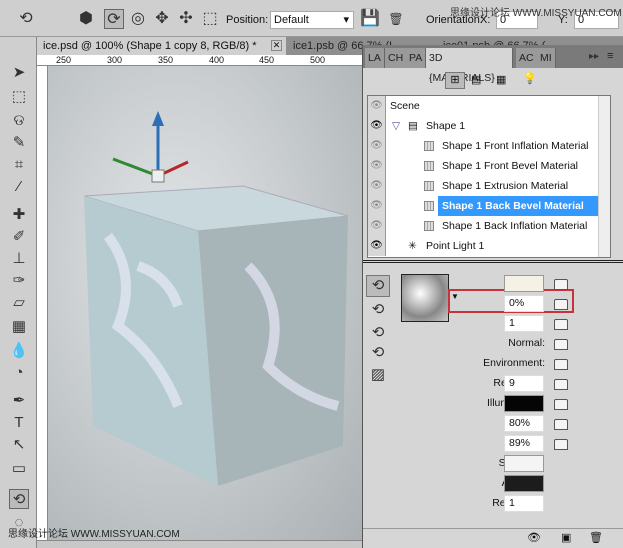 This screenshot has height=548, width=623. Describe the element at coordinates (210, 19) in the screenshot. I see `scale-icon: ⬚` at that location.